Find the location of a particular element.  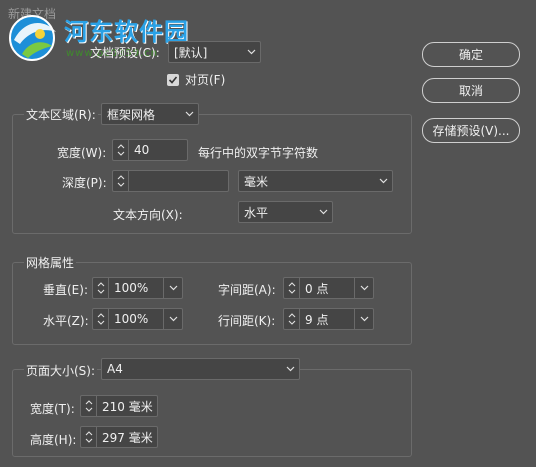

ok-button: 确定 is located at coordinates (471, 54).